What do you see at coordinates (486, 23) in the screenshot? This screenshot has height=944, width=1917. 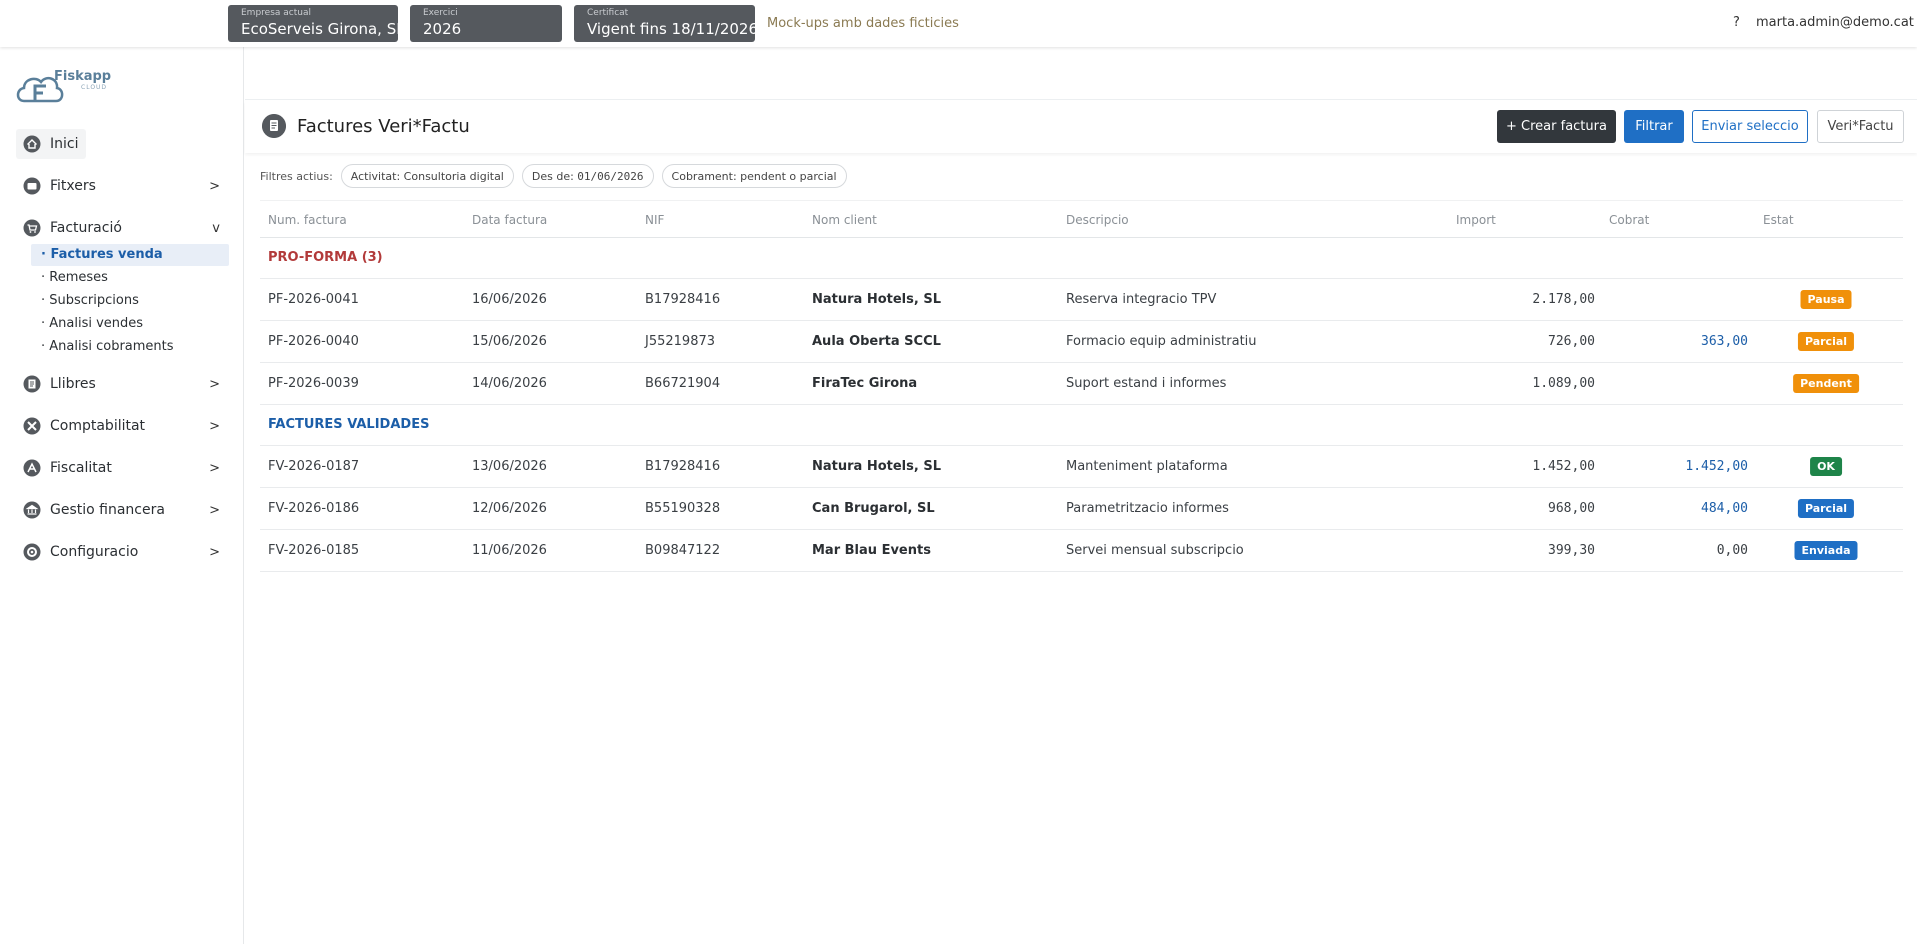 I see `exercici-selector: Exercici 2026` at bounding box center [486, 23].